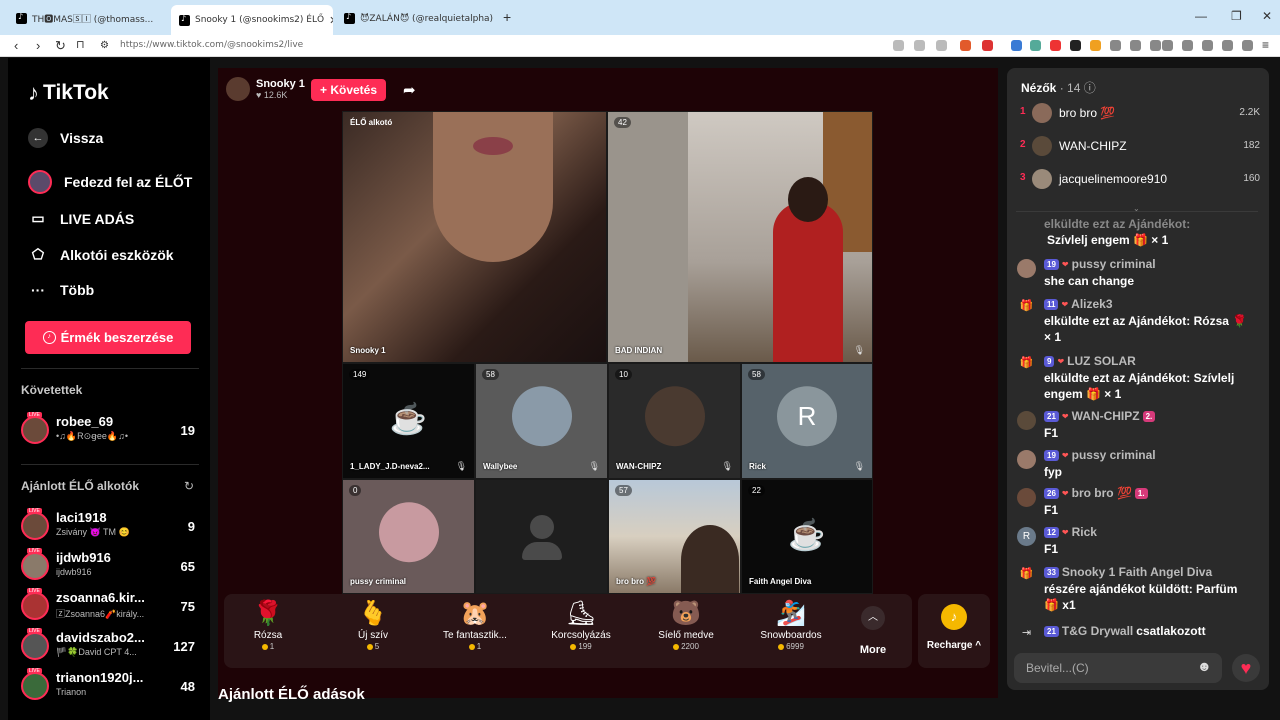 This screenshot has width=1280, height=720. What do you see at coordinates (111, 686) in the screenshot?
I see `recommended-account: LIVE trianon1920j... Trianon 48` at bounding box center [111, 686].